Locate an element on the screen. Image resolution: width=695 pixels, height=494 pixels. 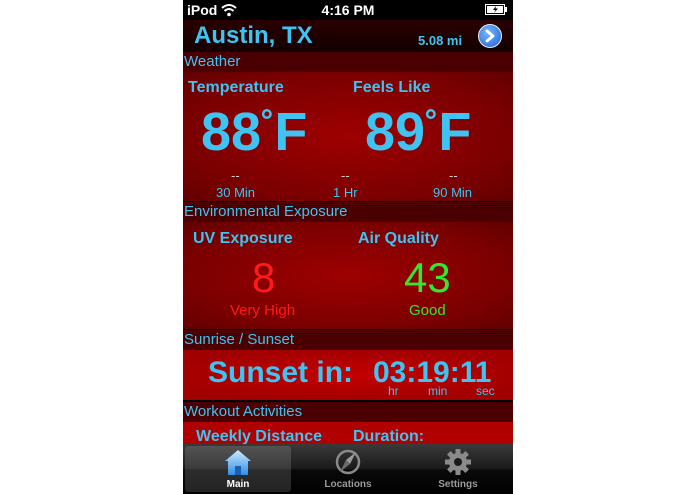
environment-section-header: Environmental Exposure is located at coordinates (348, 212).